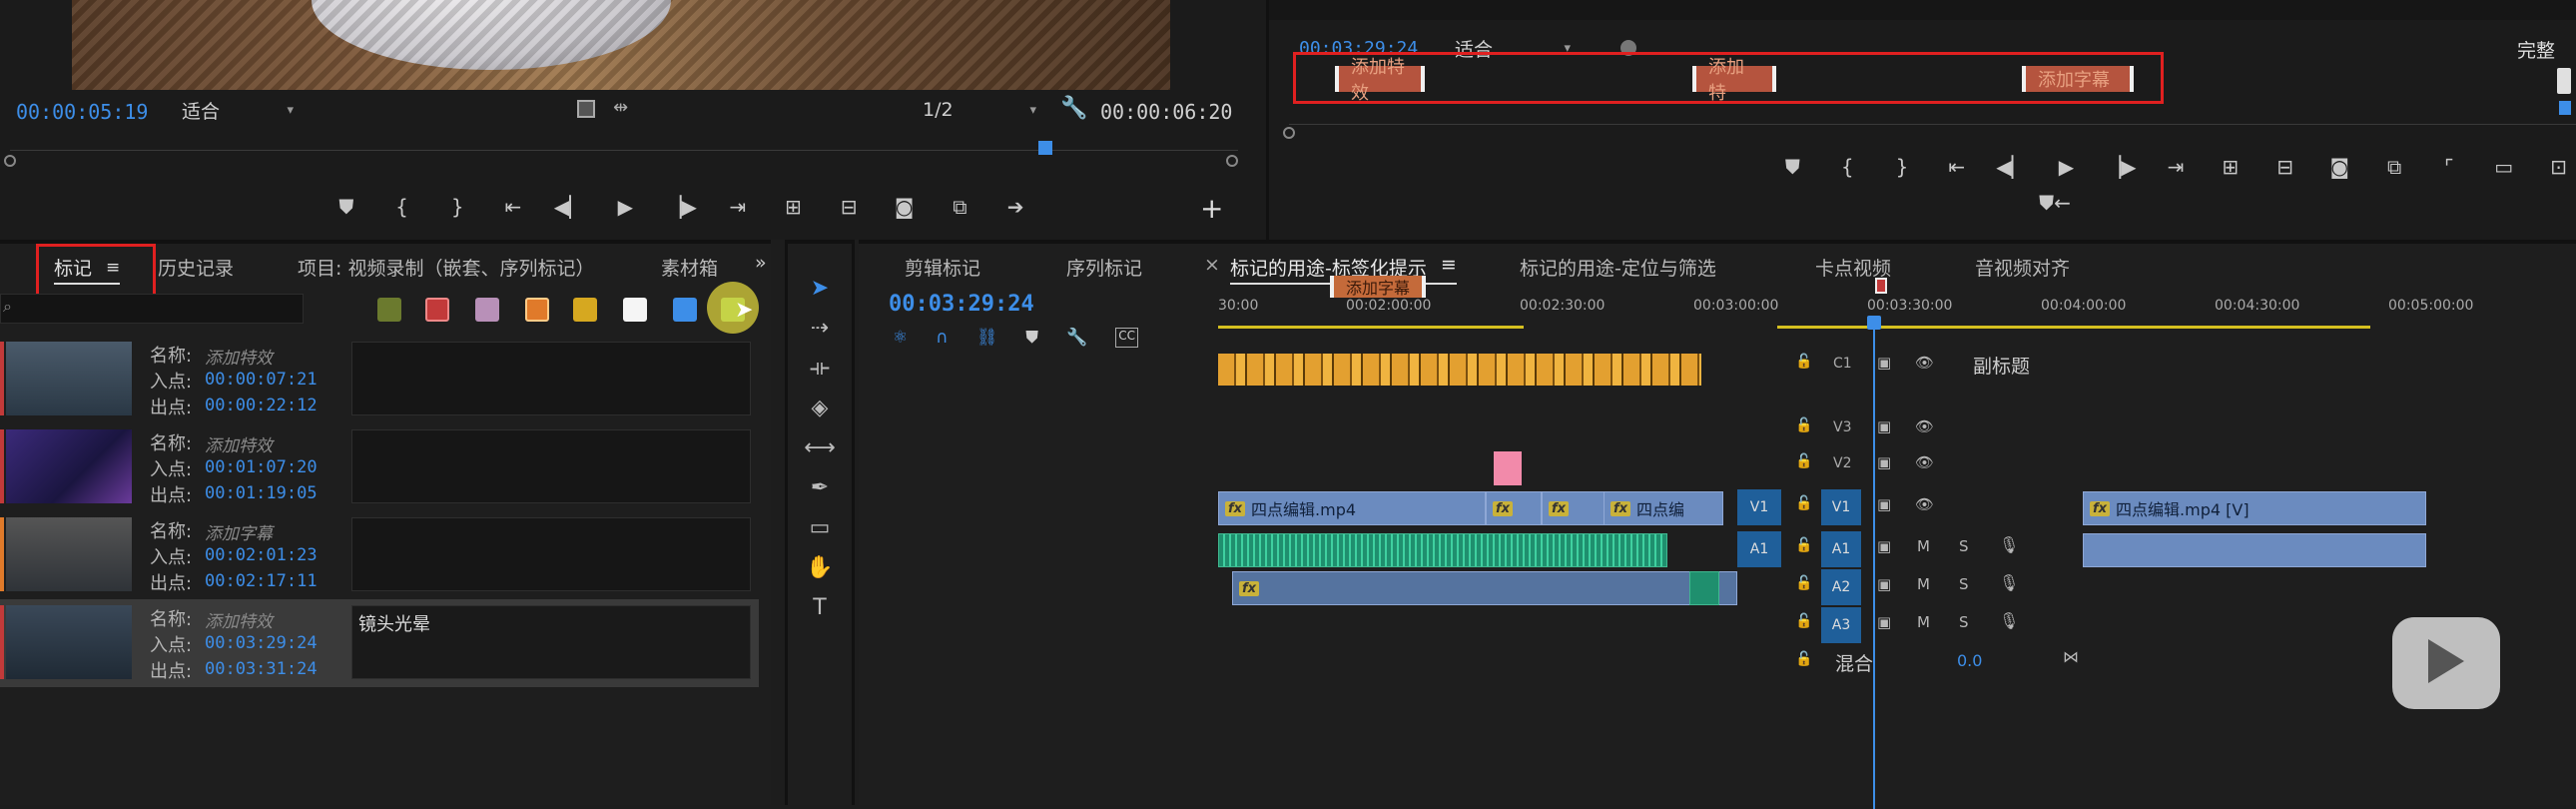 This screenshot has height=809, width=2576. Describe the element at coordinates (2564, 81) in the screenshot. I see `program-right-handle` at that location.